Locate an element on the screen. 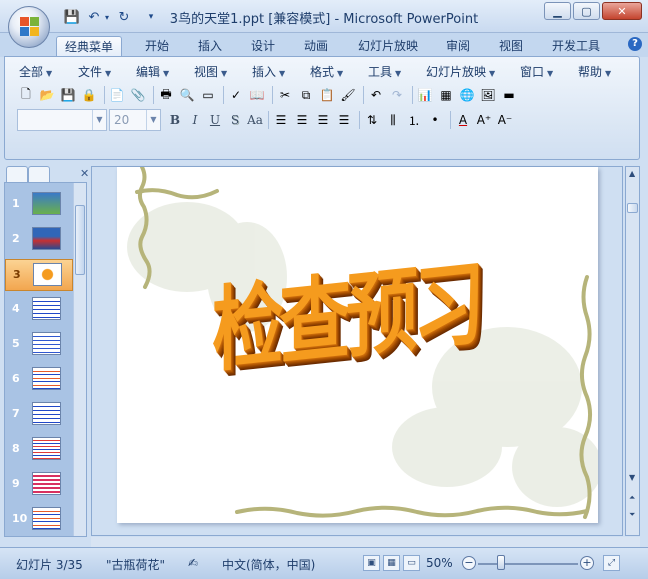  menu-help: 帮助 ▼ is located at coordinates (594, 71).